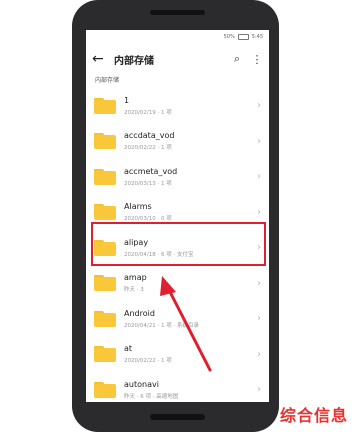 This screenshot has height=432, width=354. Describe the element at coordinates (186, 324) in the screenshot. I see `annotation-arrow` at that location.